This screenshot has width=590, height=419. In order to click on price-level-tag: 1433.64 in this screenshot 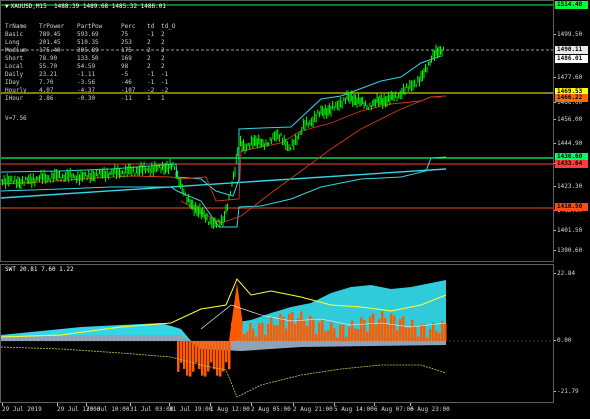, I will do `click(571, 164)`.